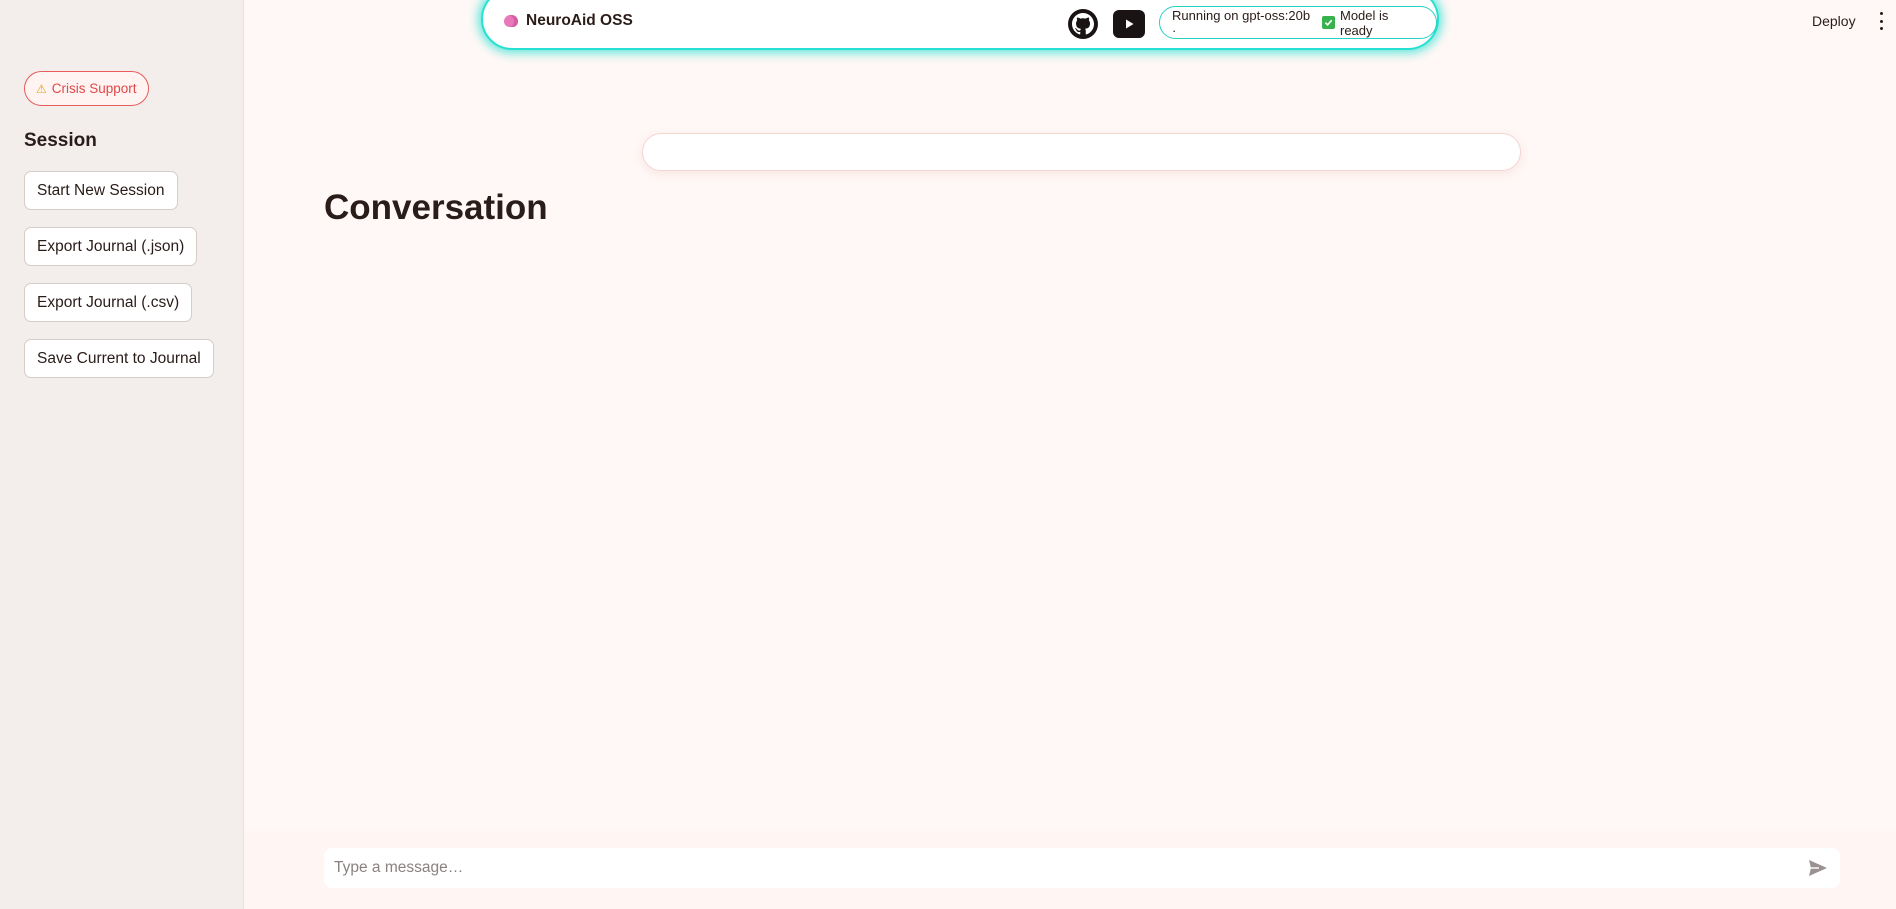 The image size is (1896, 909). What do you see at coordinates (1834, 21) in the screenshot?
I see `deploy-button: Deploy` at bounding box center [1834, 21].